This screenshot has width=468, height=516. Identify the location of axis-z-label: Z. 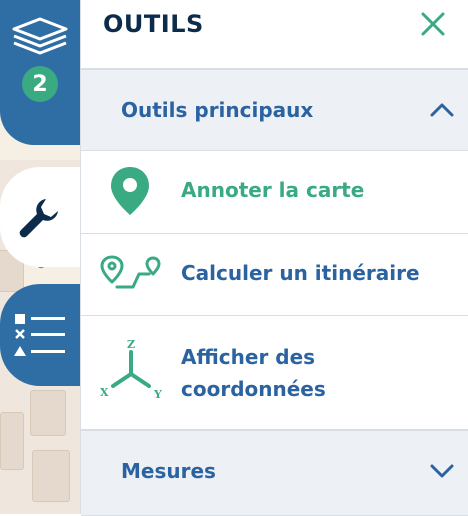
(131, 344).